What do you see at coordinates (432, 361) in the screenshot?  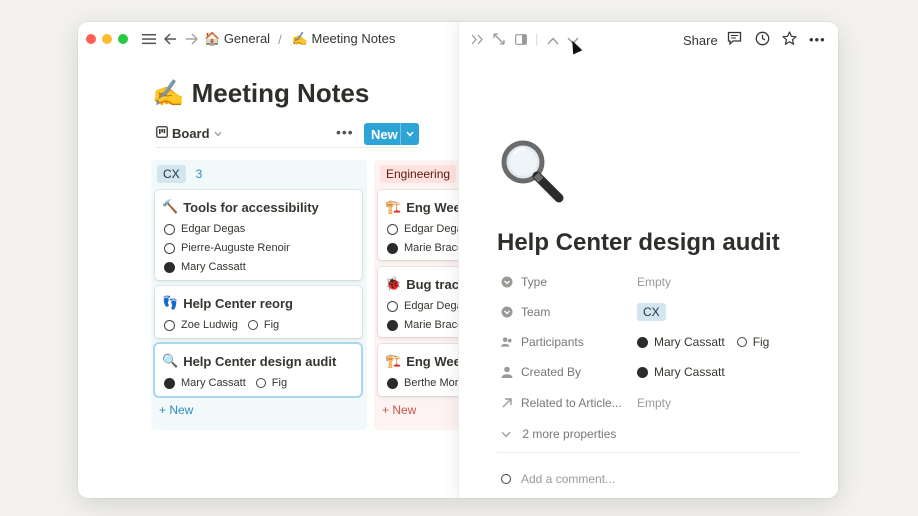 I see `card-title-text: Eng Weekl` at bounding box center [432, 361].